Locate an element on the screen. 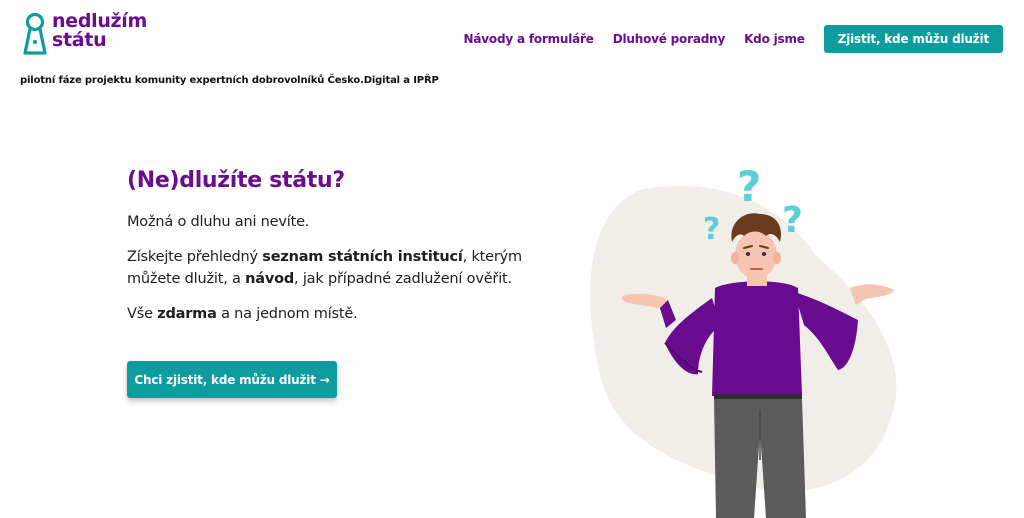  hero-p3-text-2: a na jednom místě. is located at coordinates (287, 314).